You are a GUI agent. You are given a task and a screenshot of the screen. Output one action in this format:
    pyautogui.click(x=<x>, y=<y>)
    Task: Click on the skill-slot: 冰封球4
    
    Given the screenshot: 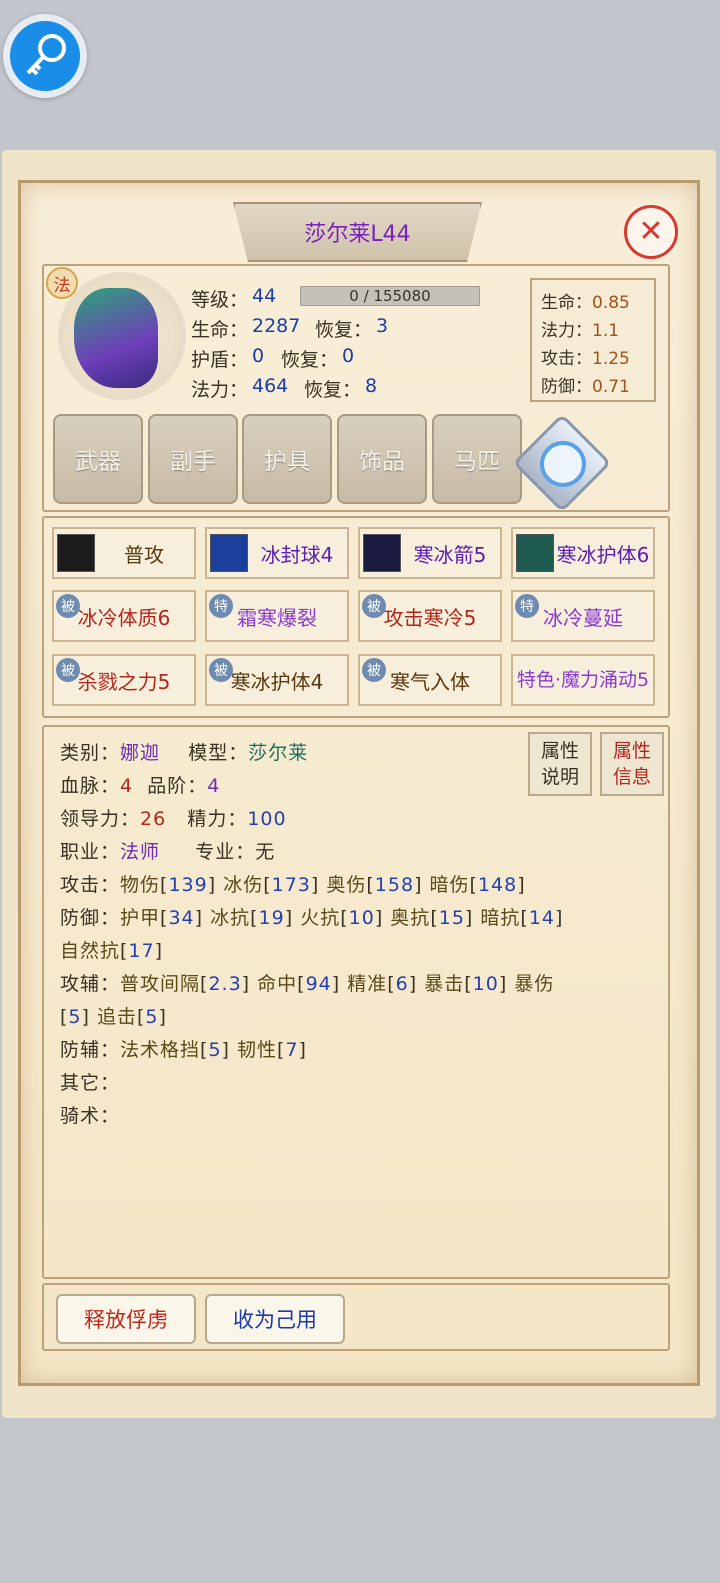 What is the action you would take?
    pyautogui.click(x=277, y=553)
    